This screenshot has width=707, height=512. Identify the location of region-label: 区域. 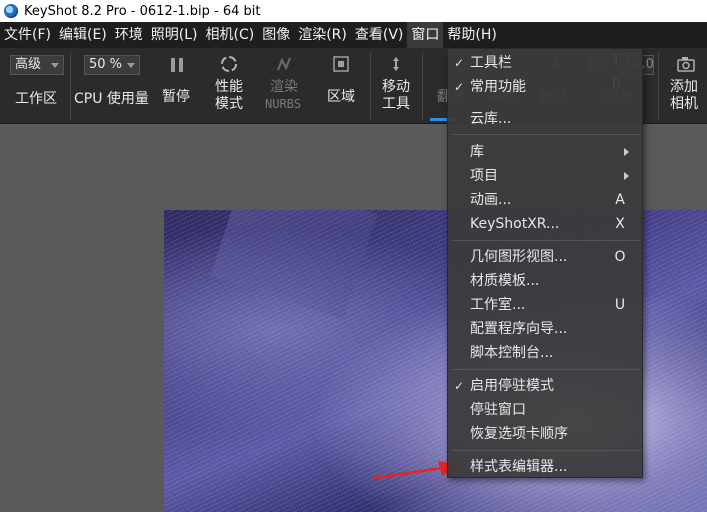
(341, 97).